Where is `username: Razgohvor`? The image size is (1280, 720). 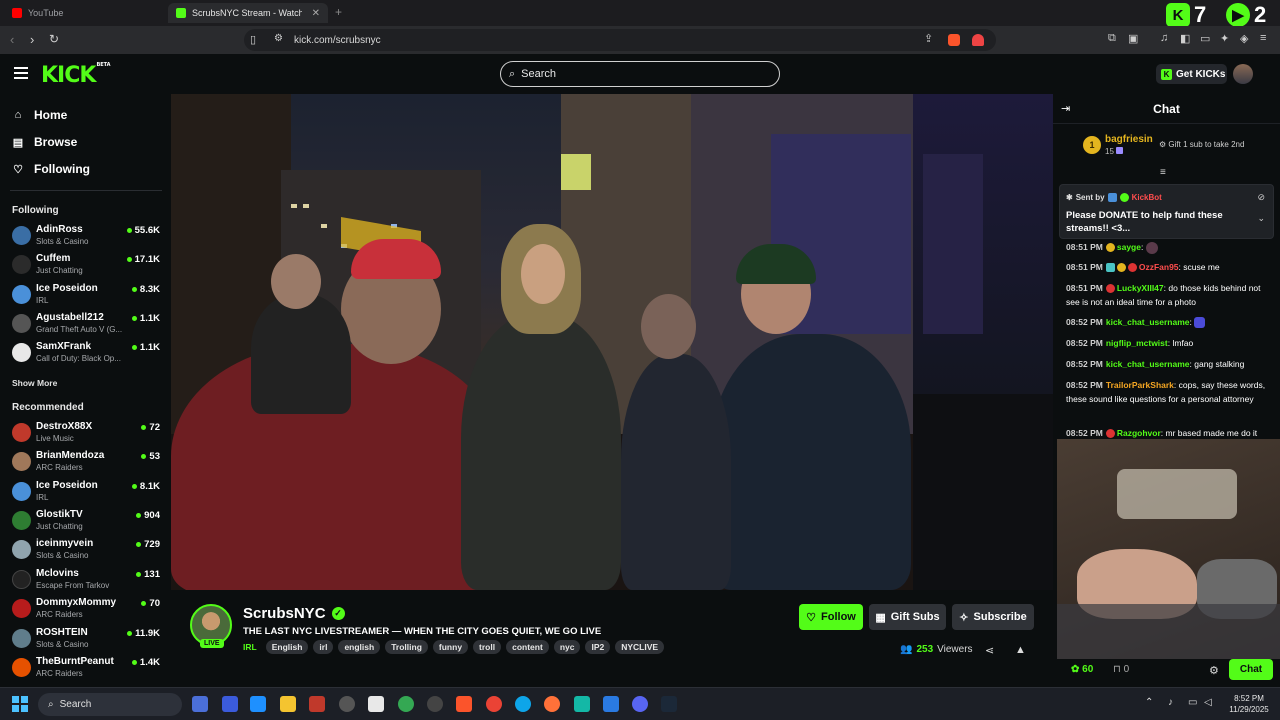
username: Razgohvor is located at coordinates (1139, 433).